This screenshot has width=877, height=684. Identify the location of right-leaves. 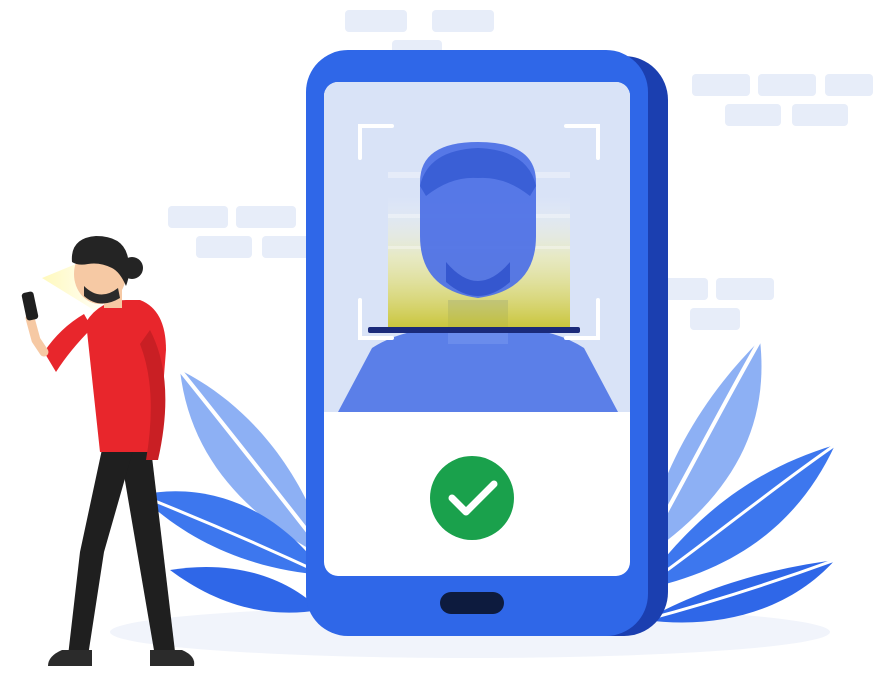
(737, 481).